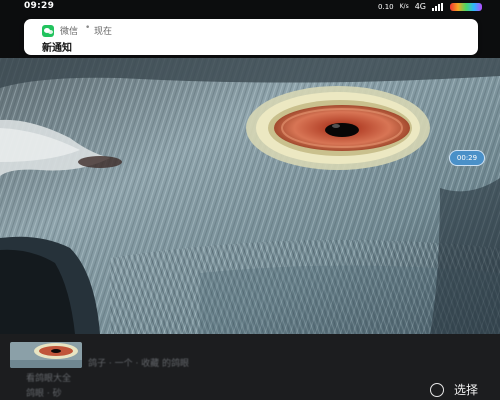 The image size is (500, 400). What do you see at coordinates (436, 389) in the screenshot?
I see `select-radio-icon` at bounding box center [436, 389].